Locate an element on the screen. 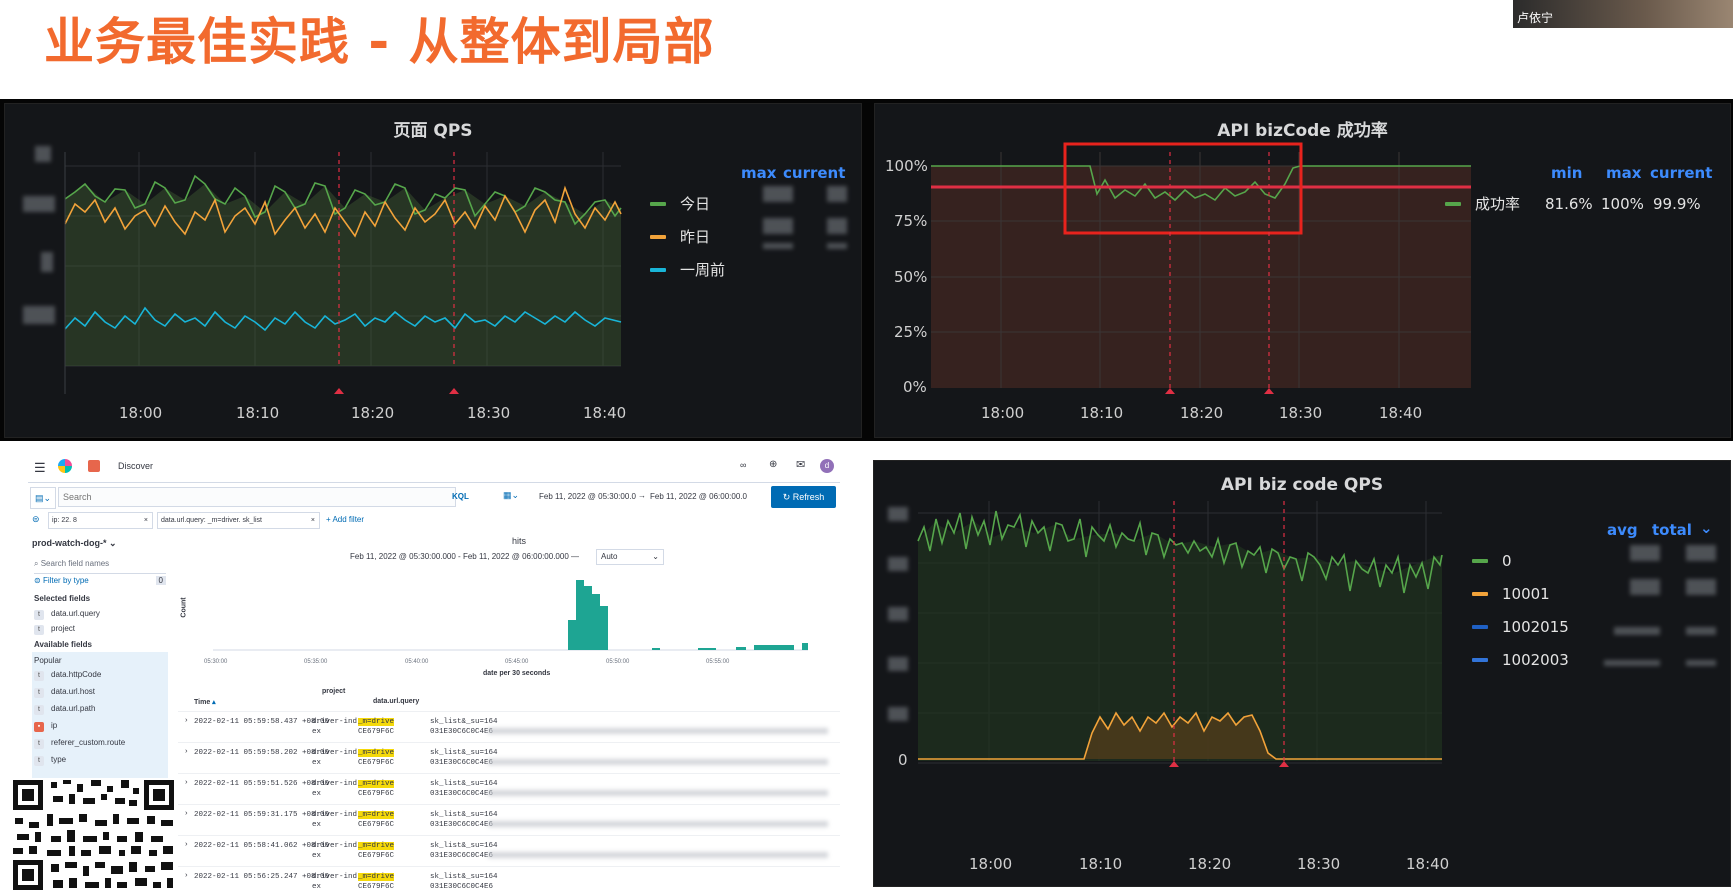 The width and height of the screenshot is (1733, 891). time-from: Feb 11, 2022 @ 05:30:00.0 is located at coordinates (587, 496).